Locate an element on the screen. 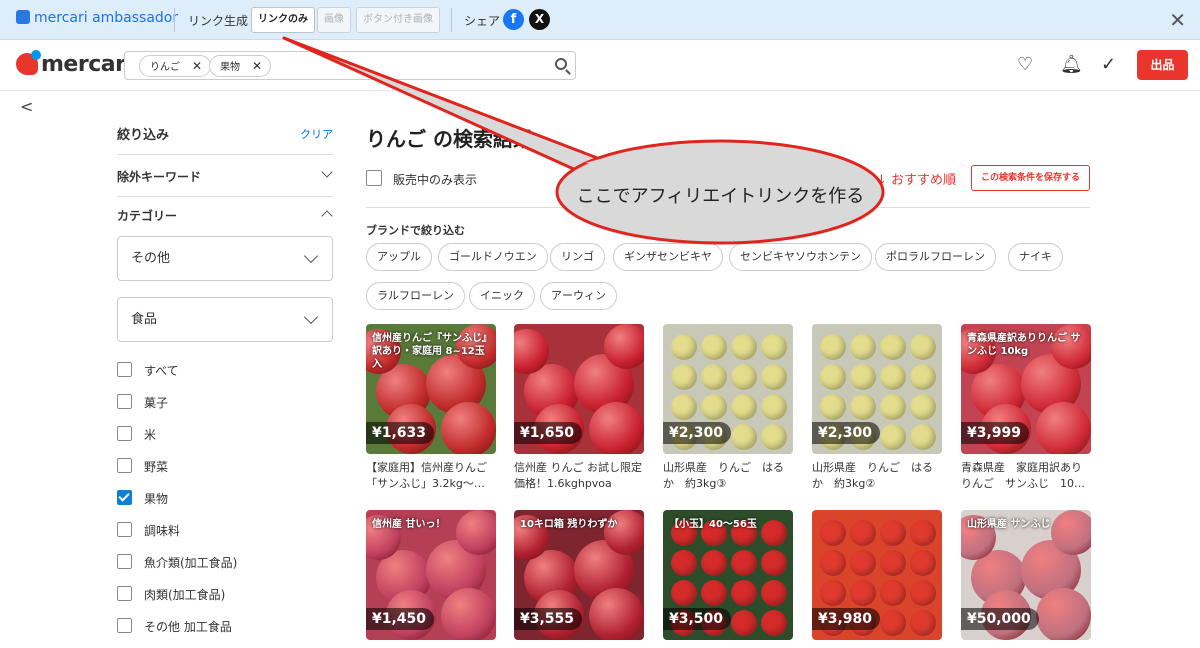 This screenshot has width=1200, height=648. product-image: 【小玉】40〜56玉 ¥3,500 is located at coordinates (728, 575).